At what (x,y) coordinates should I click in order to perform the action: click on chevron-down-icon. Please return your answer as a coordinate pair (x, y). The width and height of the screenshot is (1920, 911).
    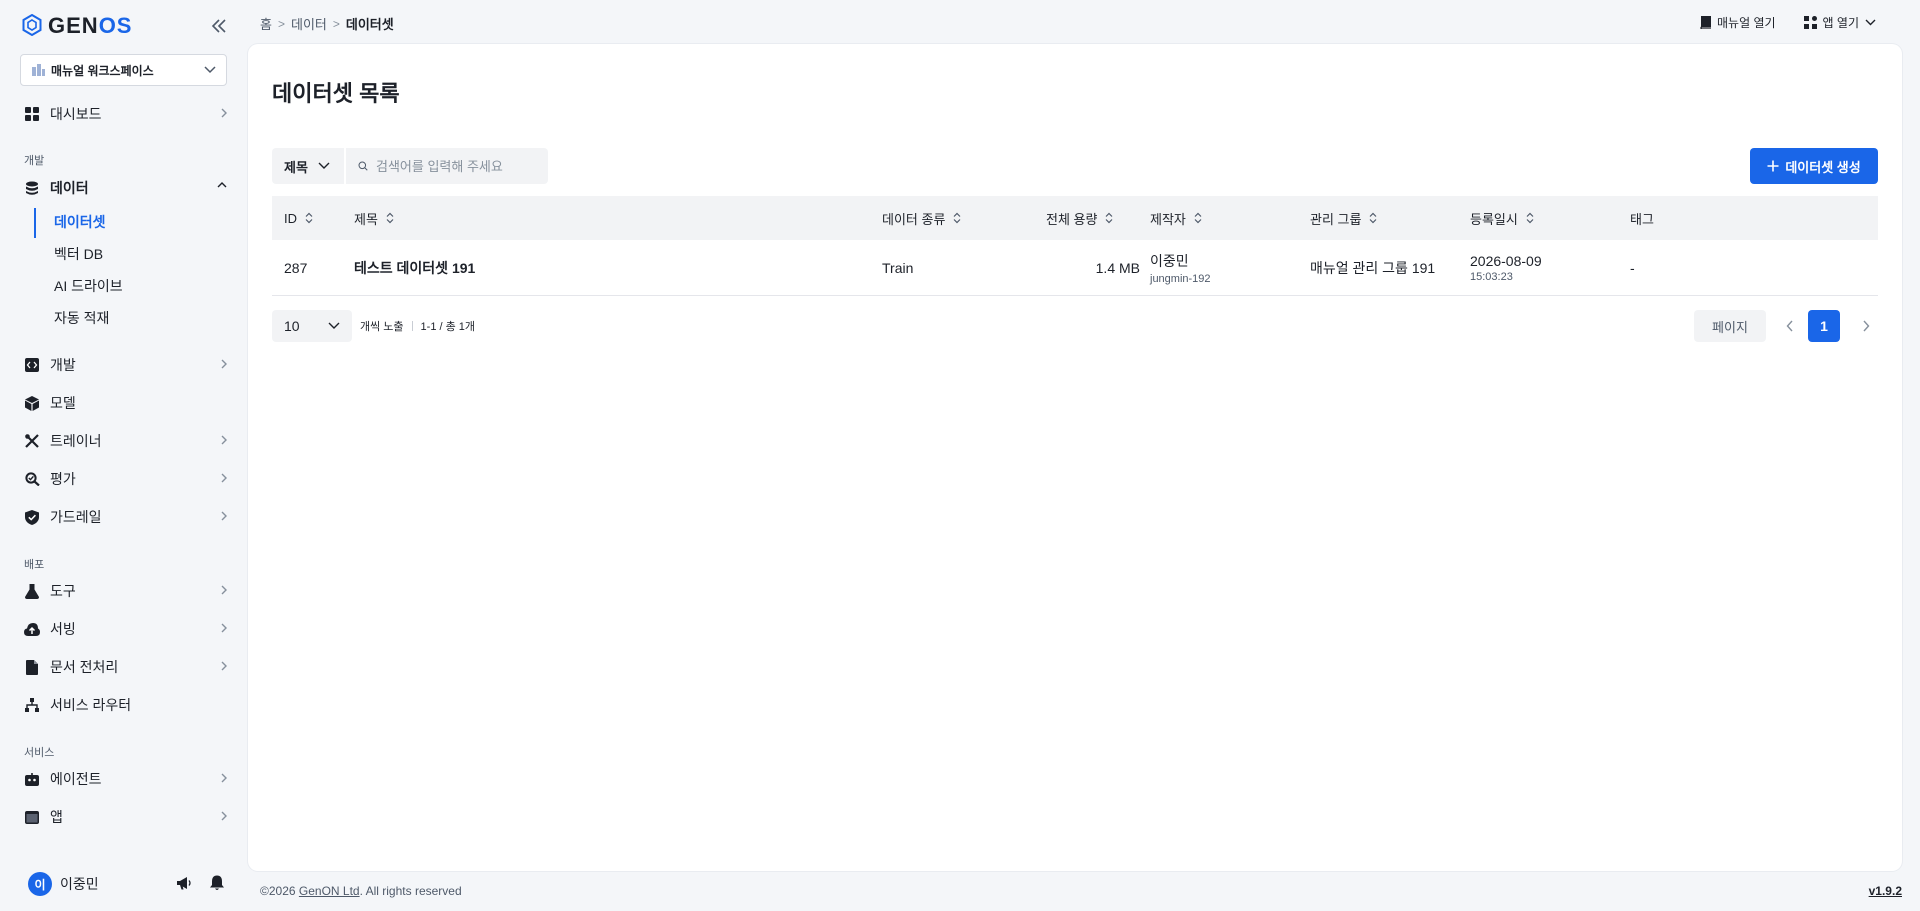
    Looking at the image, I should click on (1870, 22).